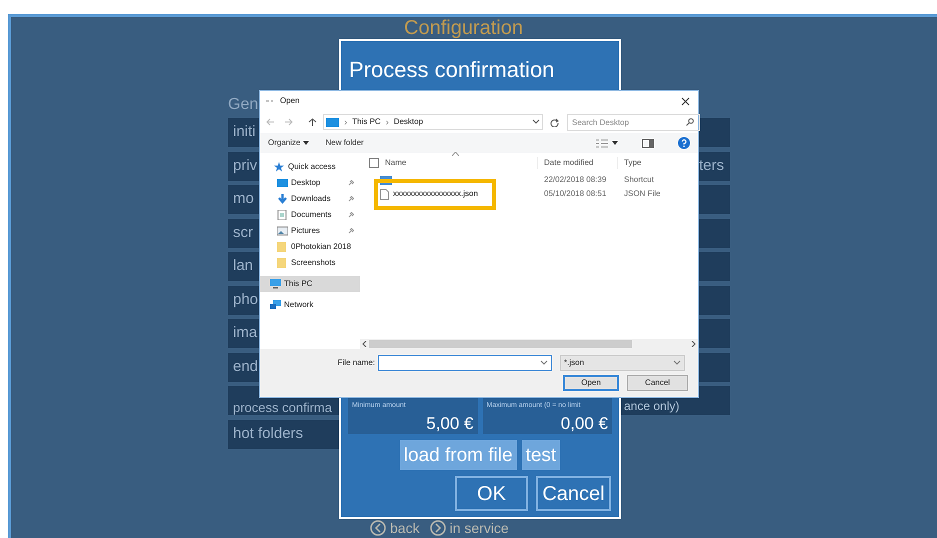 The image size is (937, 538). Describe the element at coordinates (409, 122) in the screenshot. I see `breadcrumb-link: Desktop` at that location.